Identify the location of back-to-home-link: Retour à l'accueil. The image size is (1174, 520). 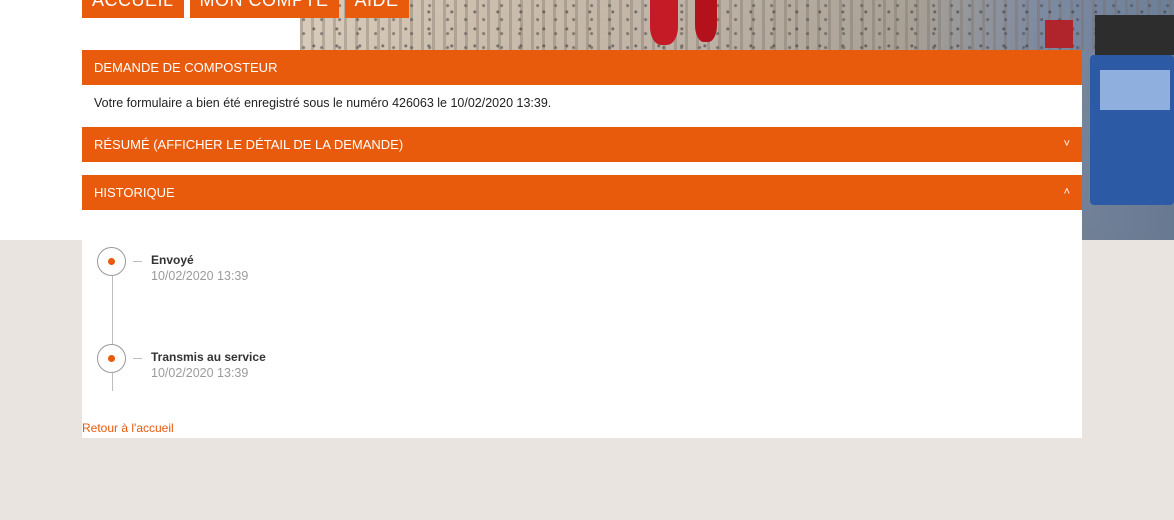
(128, 428).